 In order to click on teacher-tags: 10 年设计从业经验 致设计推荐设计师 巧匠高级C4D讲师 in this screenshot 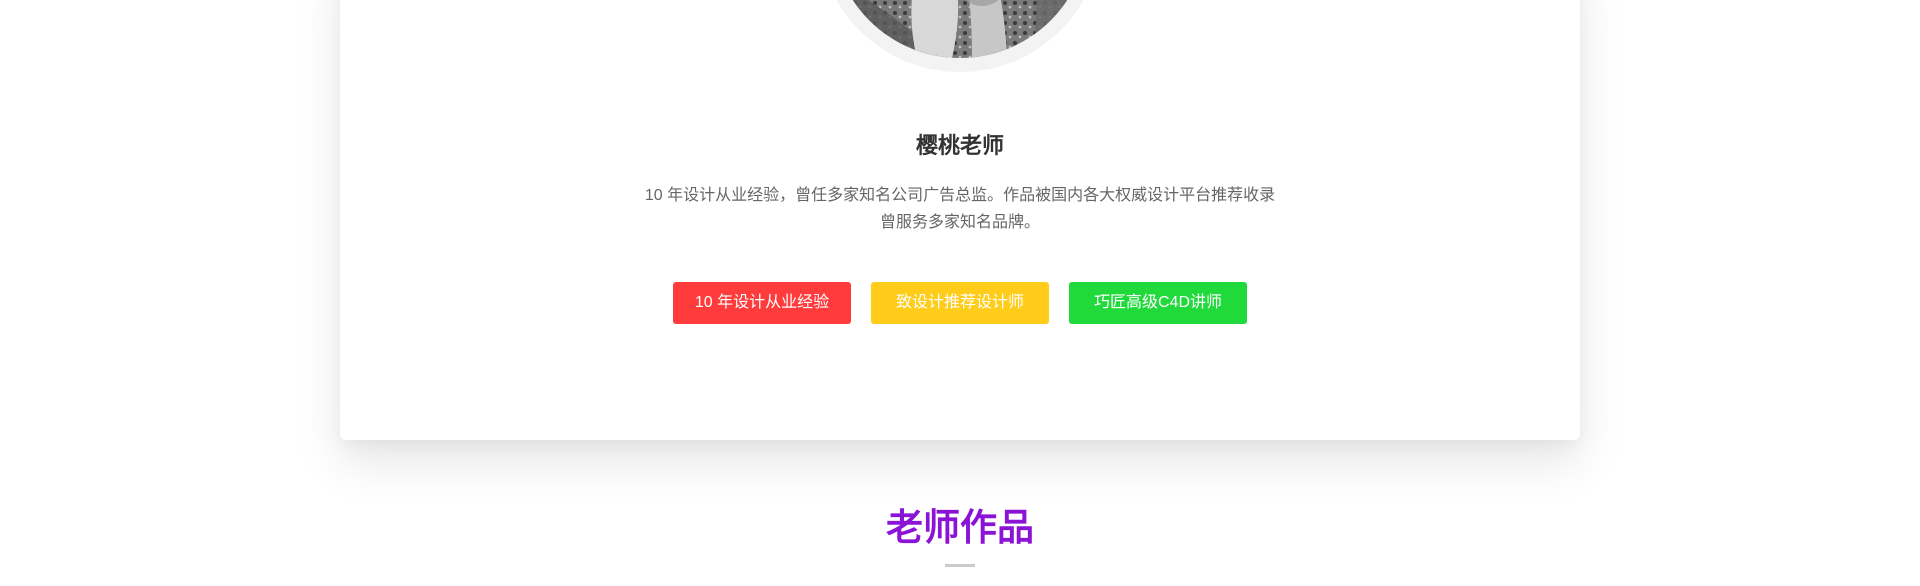, I will do `click(960, 303)`.